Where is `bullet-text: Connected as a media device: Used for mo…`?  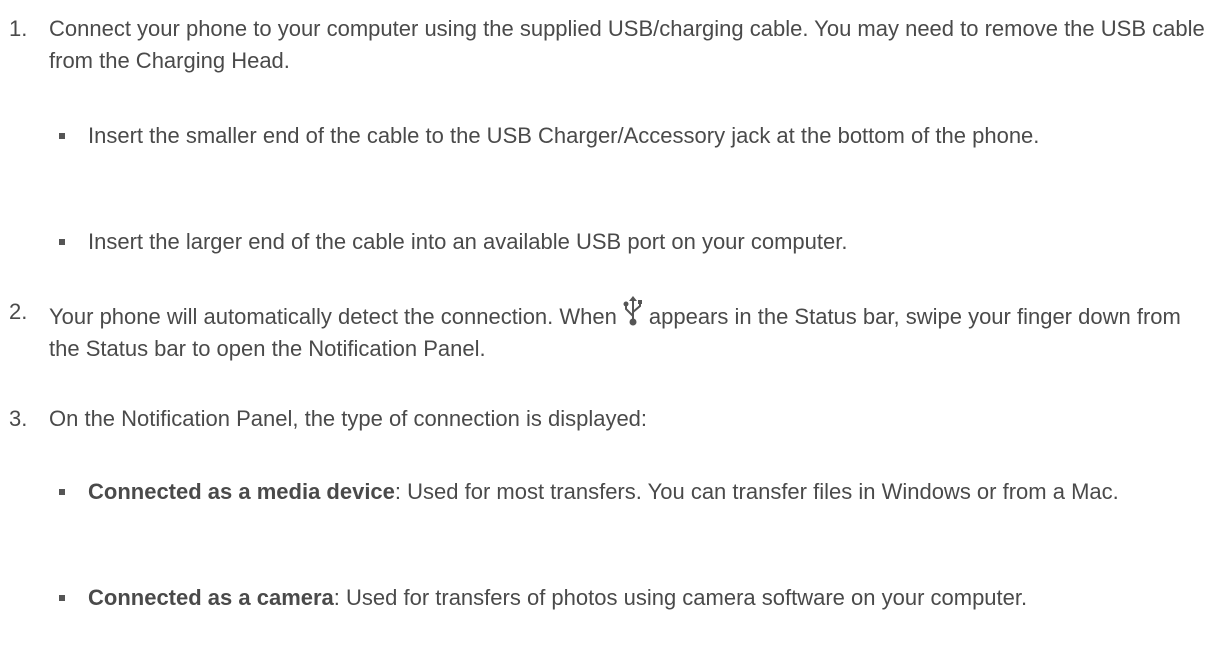
bullet-text: Connected as a media device: Used for mo… is located at coordinates (647, 492).